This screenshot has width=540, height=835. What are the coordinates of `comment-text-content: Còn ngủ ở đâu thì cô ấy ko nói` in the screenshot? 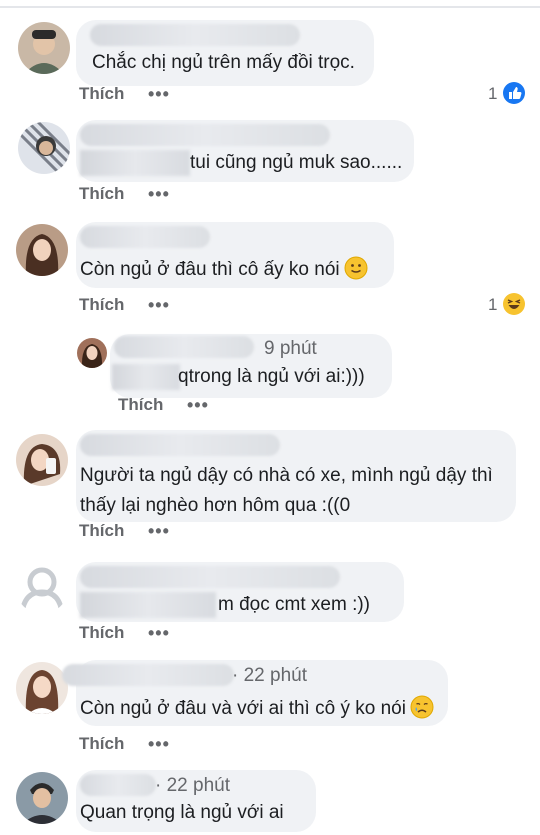 It's located at (210, 269).